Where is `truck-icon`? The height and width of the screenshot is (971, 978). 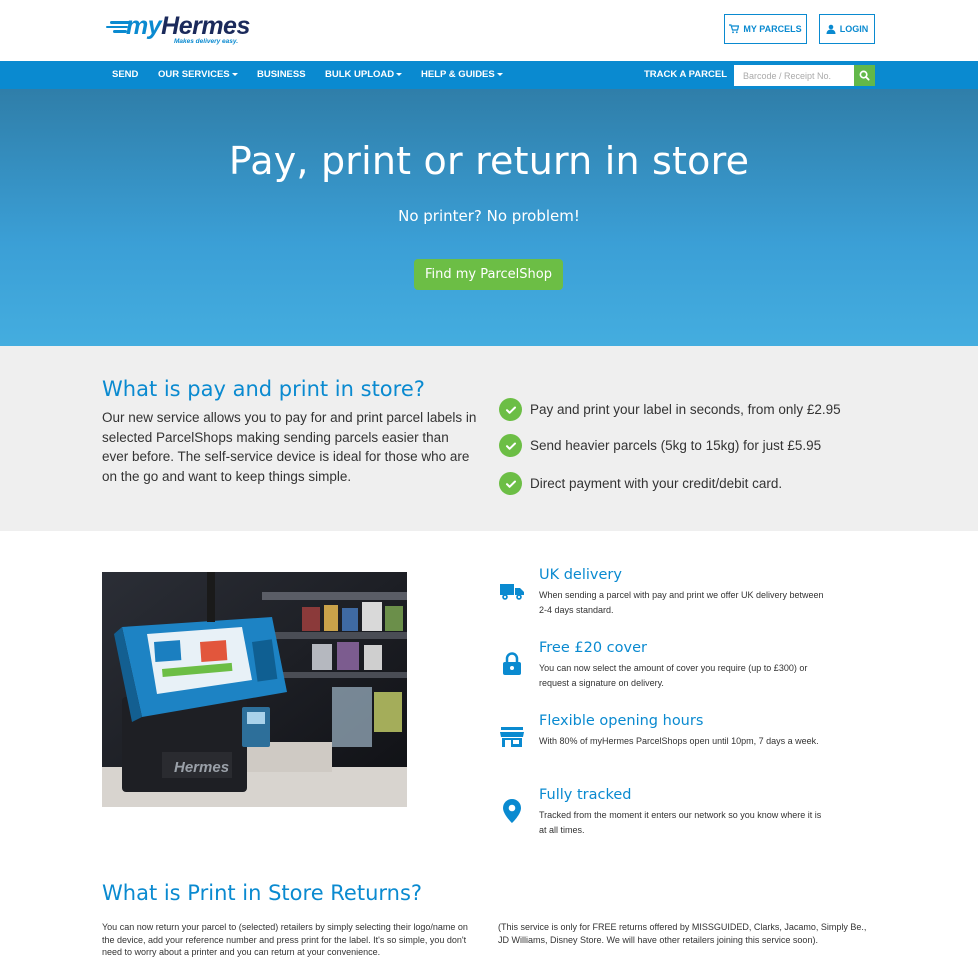 truck-icon is located at coordinates (512, 591).